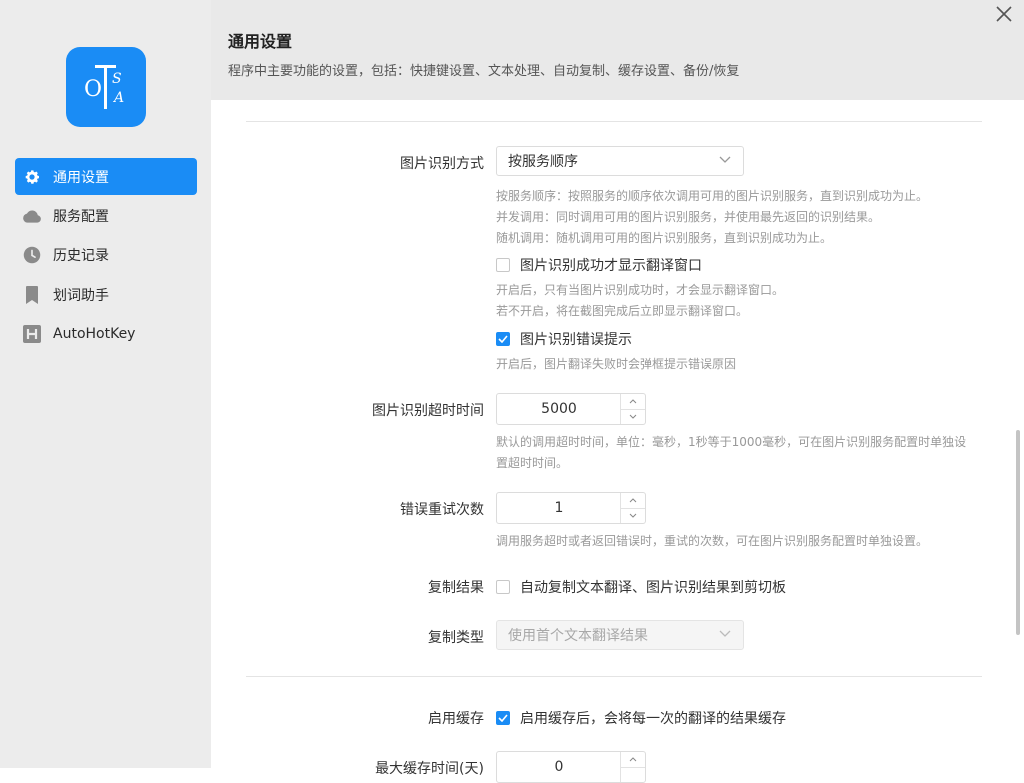 The width and height of the screenshot is (1024, 783). I want to click on sidebar-item-label: 历史记录, so click(81, 255).